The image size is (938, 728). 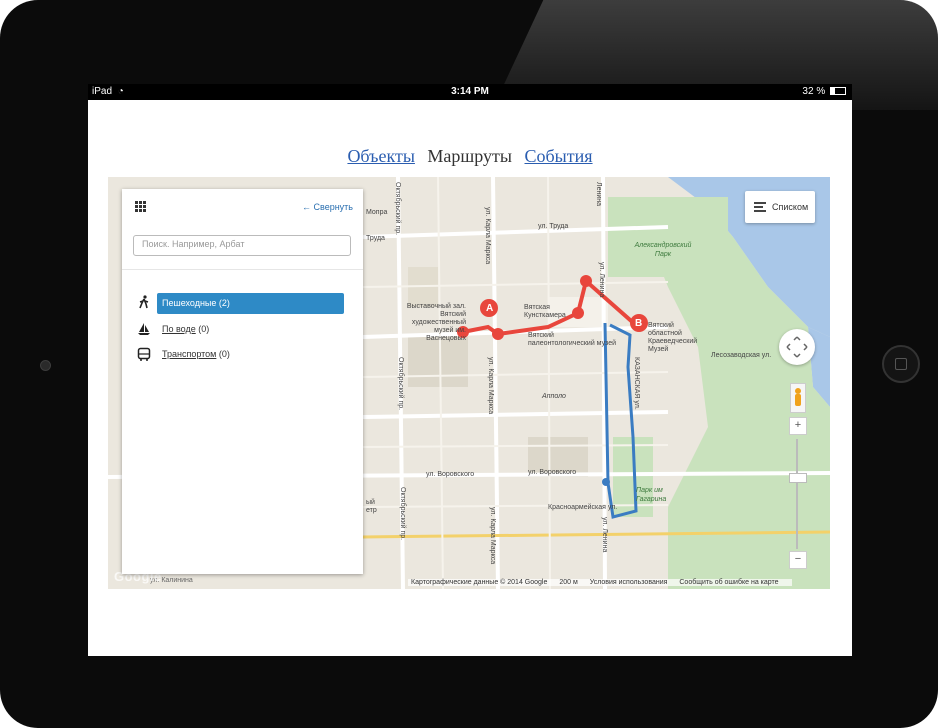 I want to click on search-input: Поиск. Например, Арбат, so click(x=242, y=245).